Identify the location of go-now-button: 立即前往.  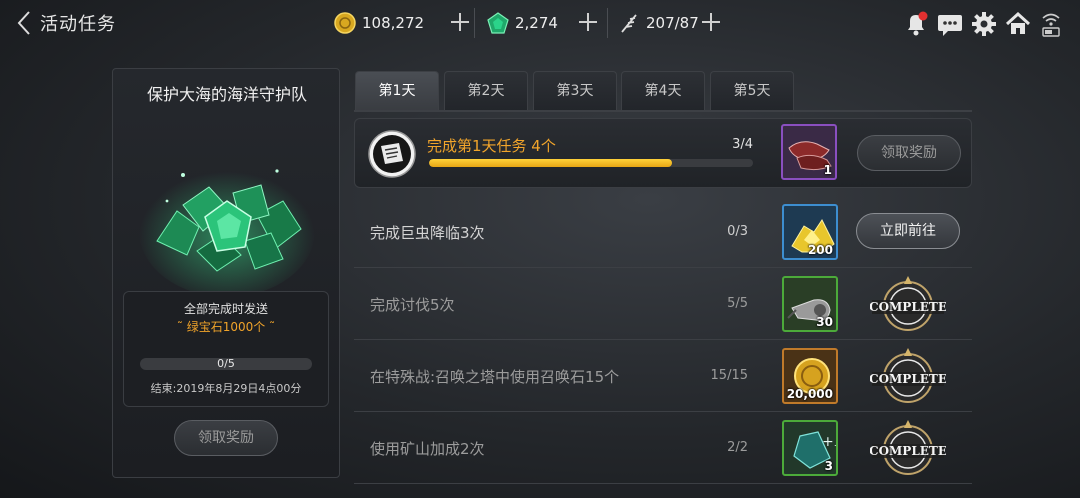
(908, 231).